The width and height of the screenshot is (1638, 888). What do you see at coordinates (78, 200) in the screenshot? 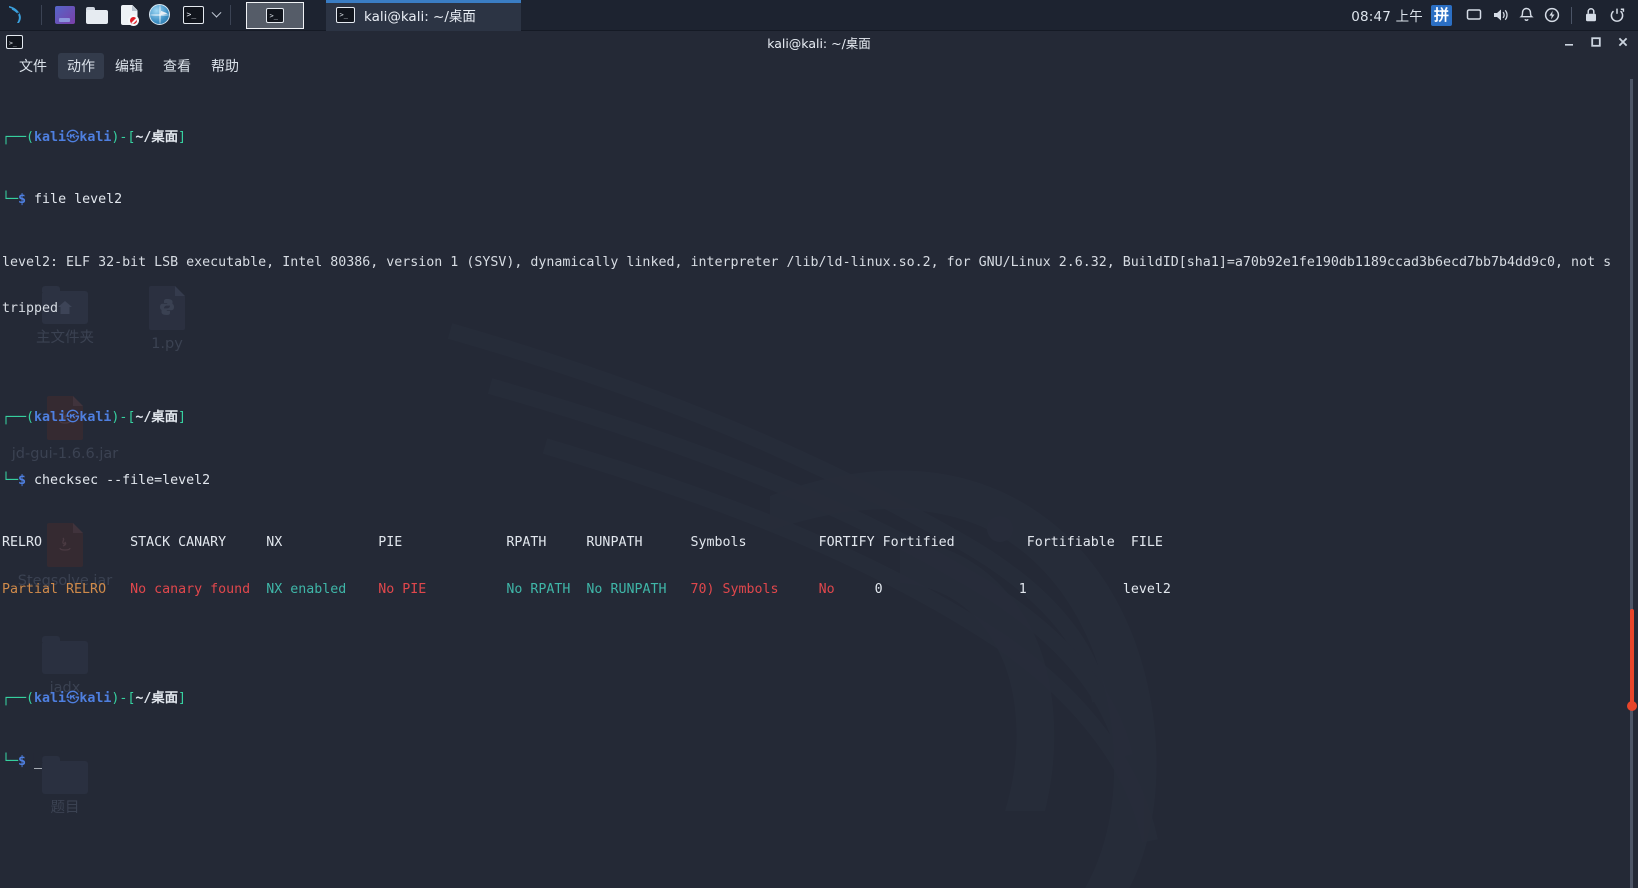
I see `command-text: file level2` at bounding box center [78, 200].